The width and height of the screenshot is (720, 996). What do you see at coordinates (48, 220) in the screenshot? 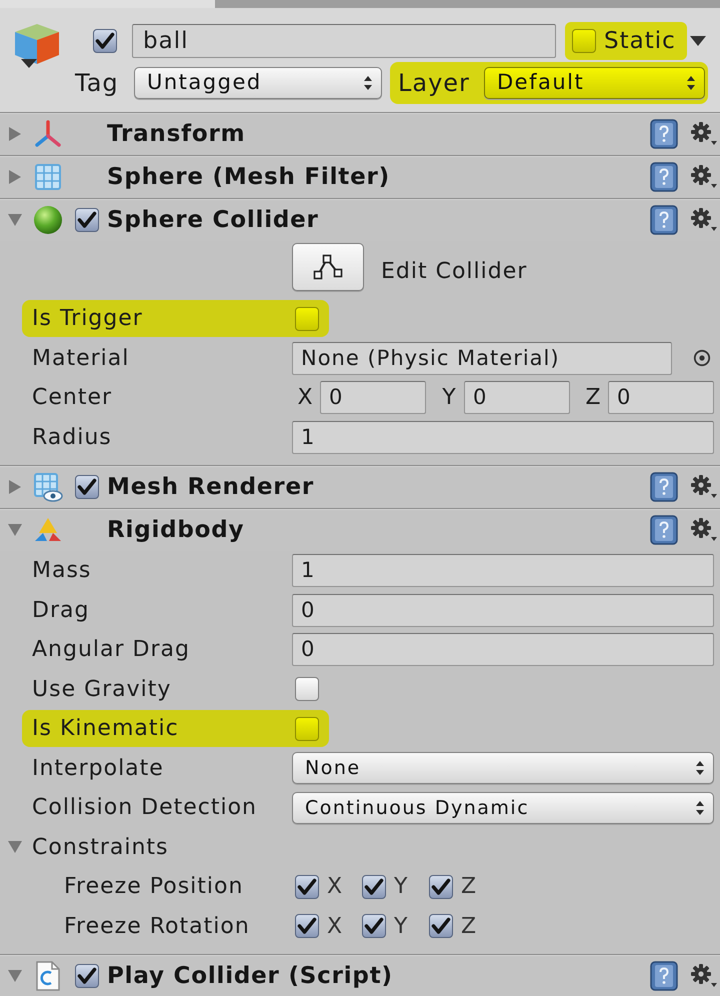
I see `sphere-icon` at bounding box center [48, 220].